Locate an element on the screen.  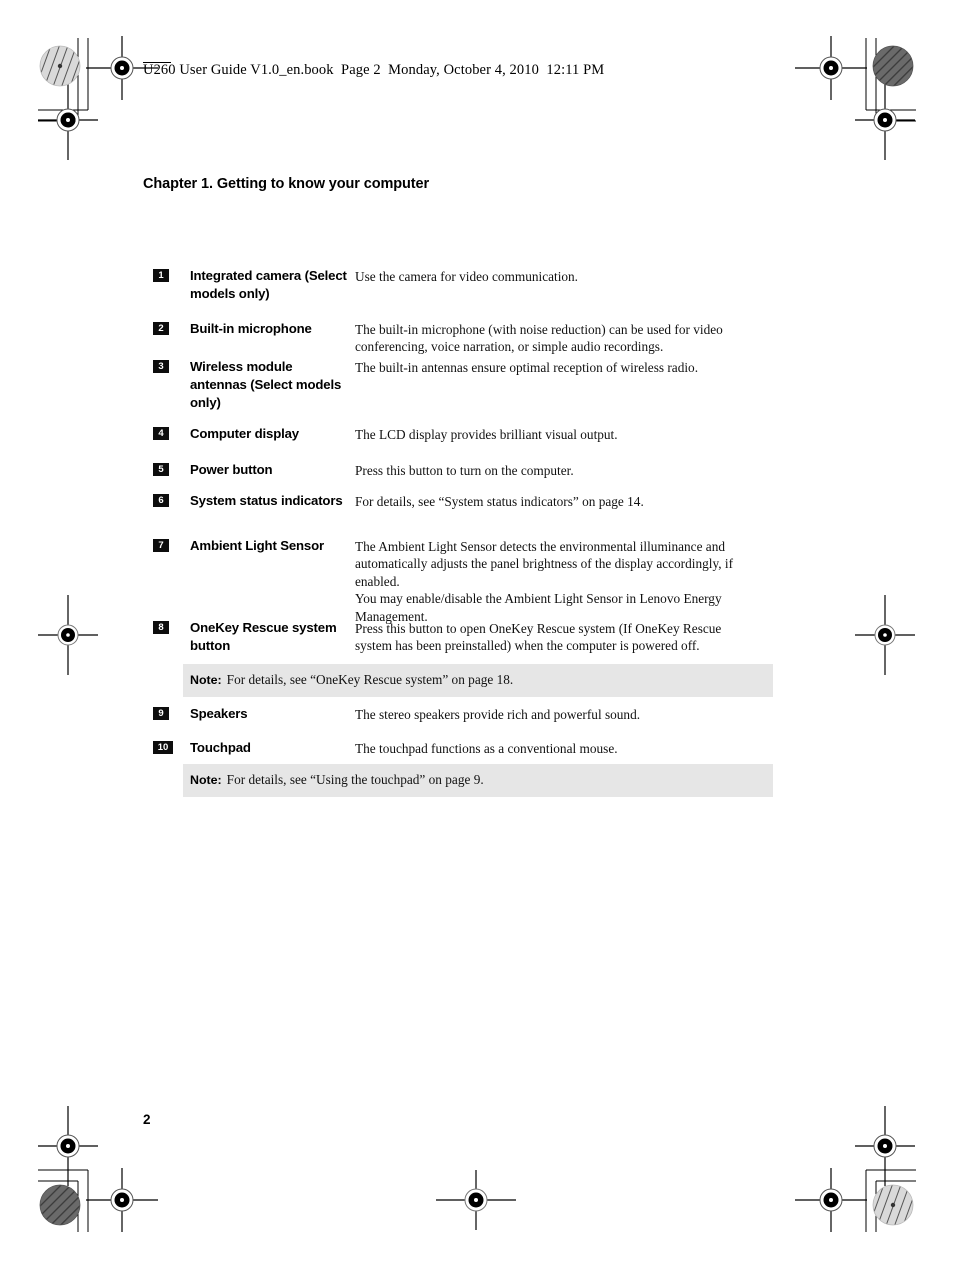
item-number-badge: 1 is located at coordinates (161, 275).